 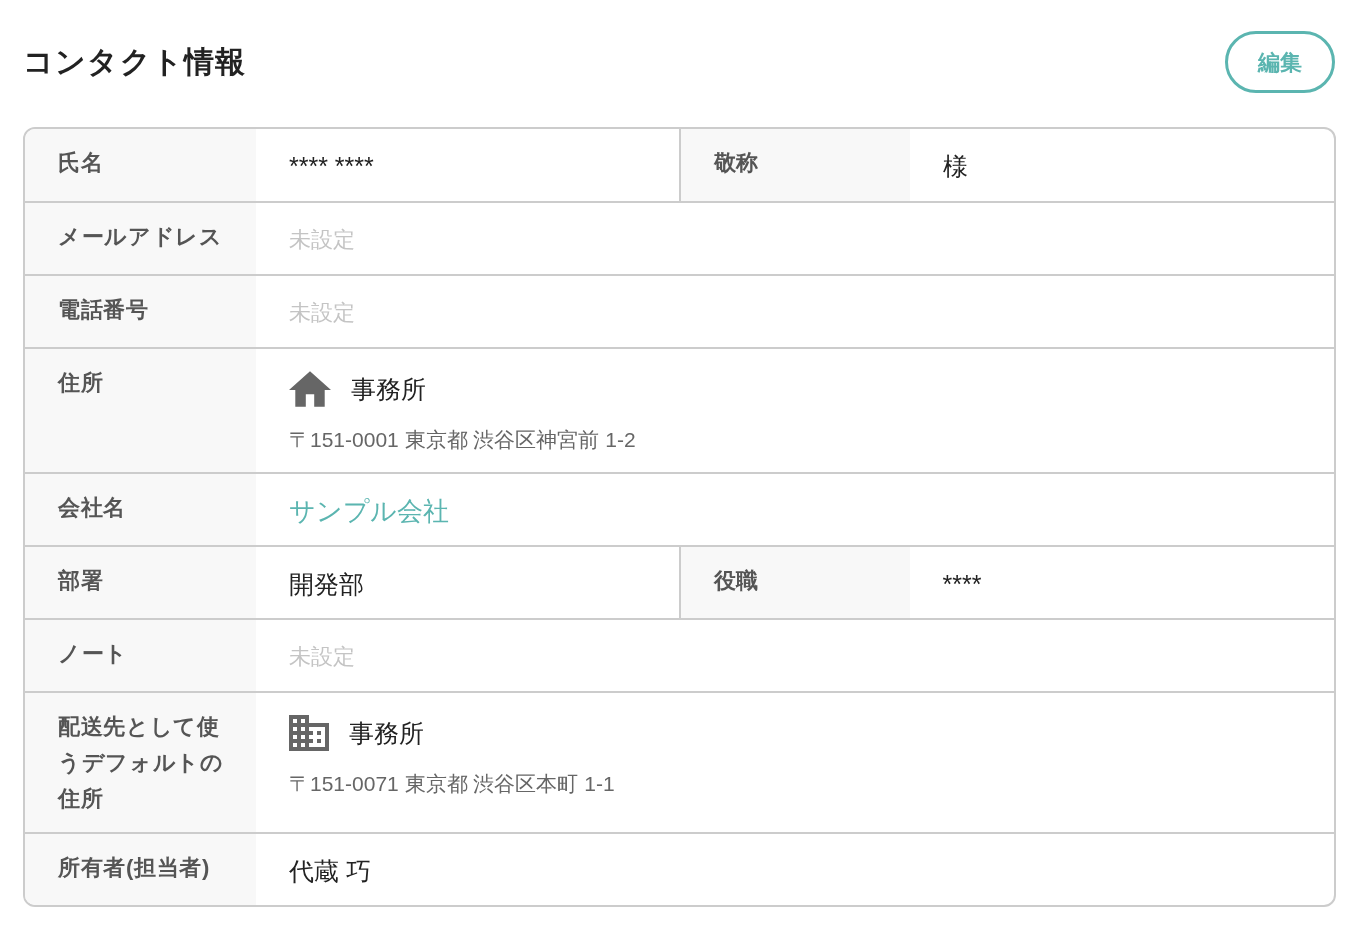 What do you see at coordinates (141, 762) in the screenshot?
I see `field-label: 配送先として使うデフォルトの住所` at bounding box center [141, 762].